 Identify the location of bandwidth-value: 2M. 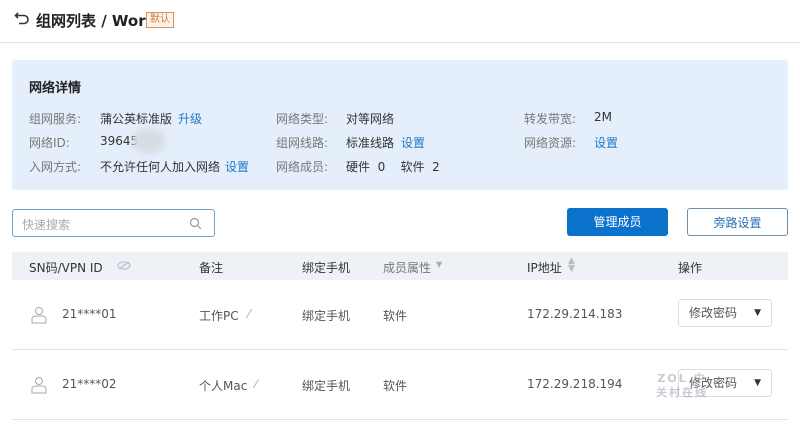
(603, 117).